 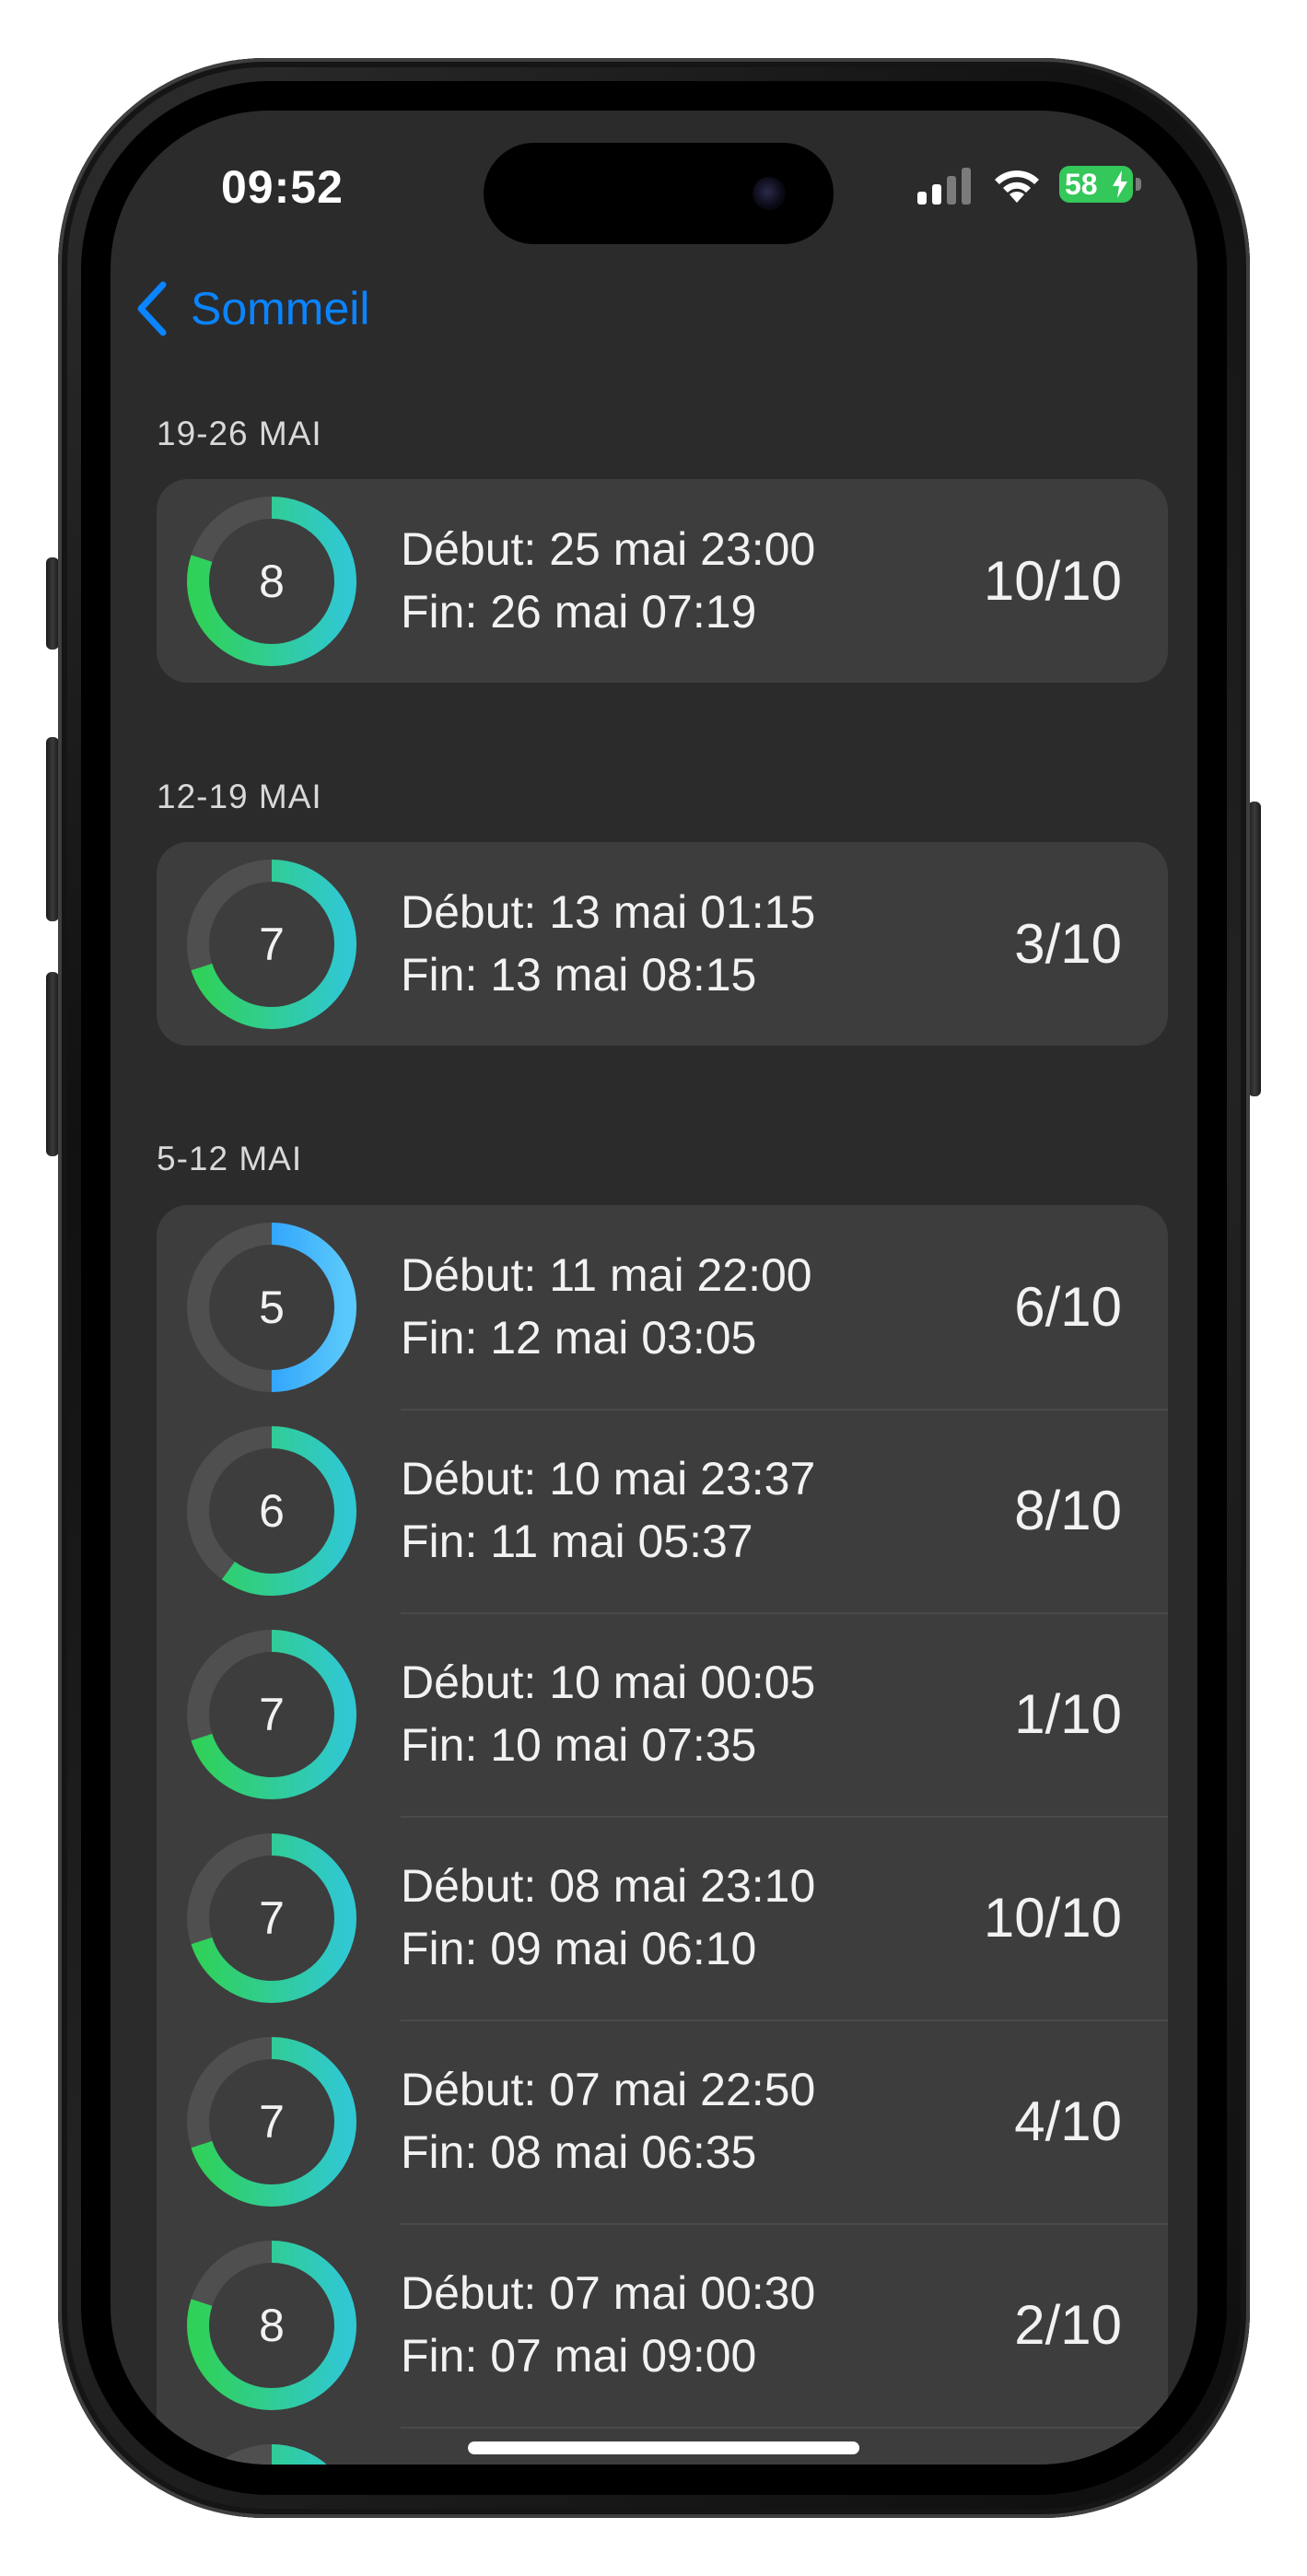 I want to click on status-time: 09:52, so click(x=283, y=187).